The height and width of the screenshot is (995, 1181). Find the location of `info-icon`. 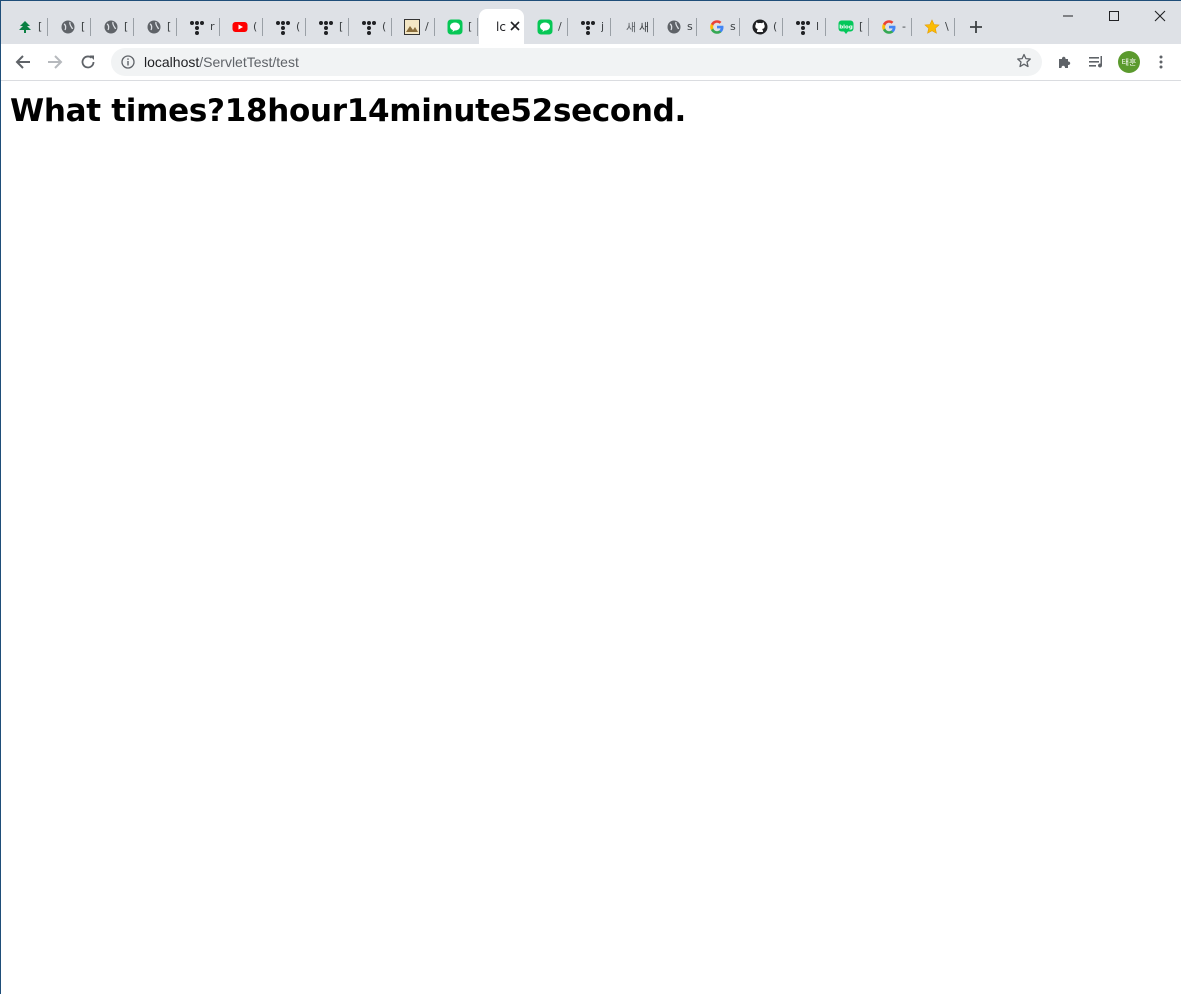

info-icon is located at coordinates (128, 62).